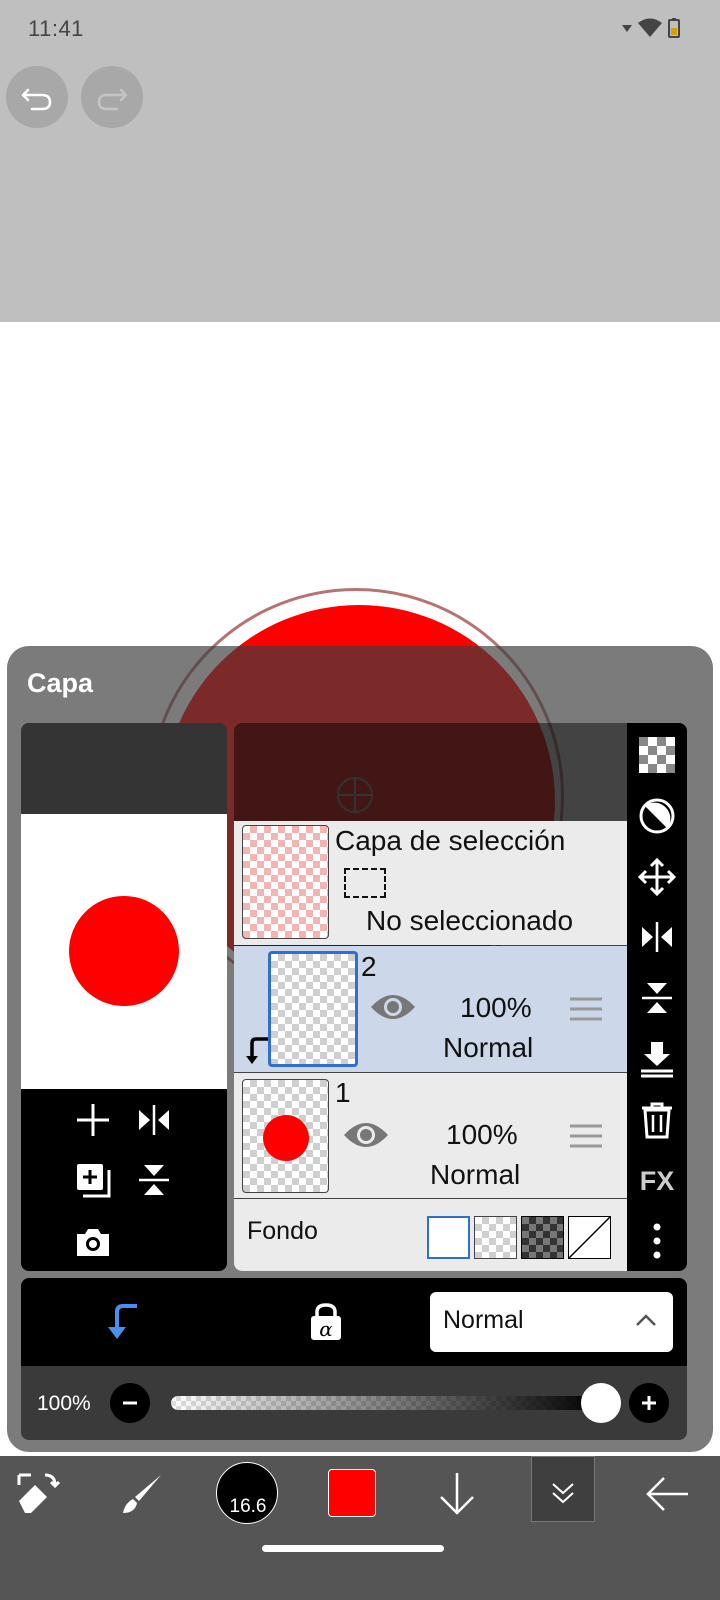 The image size is (720, 1600). I want to click on duplicate-icon, so click(94, 1181).